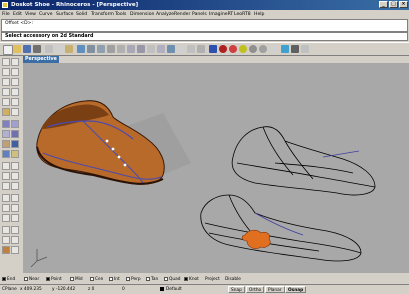  What do you see at coordinates (393, 4) in the screenshot?
I see `maximize-button: □` at bounding box center [393, 4].